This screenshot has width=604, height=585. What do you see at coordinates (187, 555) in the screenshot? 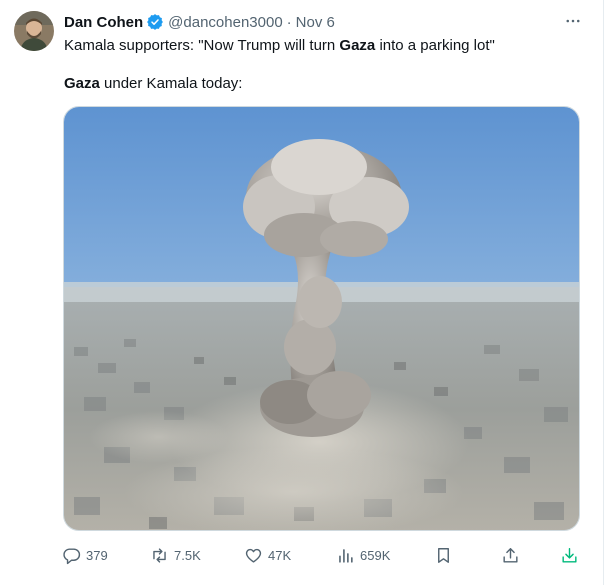
I see `repost-count: 7.5K` at bounding box center [187, 555].